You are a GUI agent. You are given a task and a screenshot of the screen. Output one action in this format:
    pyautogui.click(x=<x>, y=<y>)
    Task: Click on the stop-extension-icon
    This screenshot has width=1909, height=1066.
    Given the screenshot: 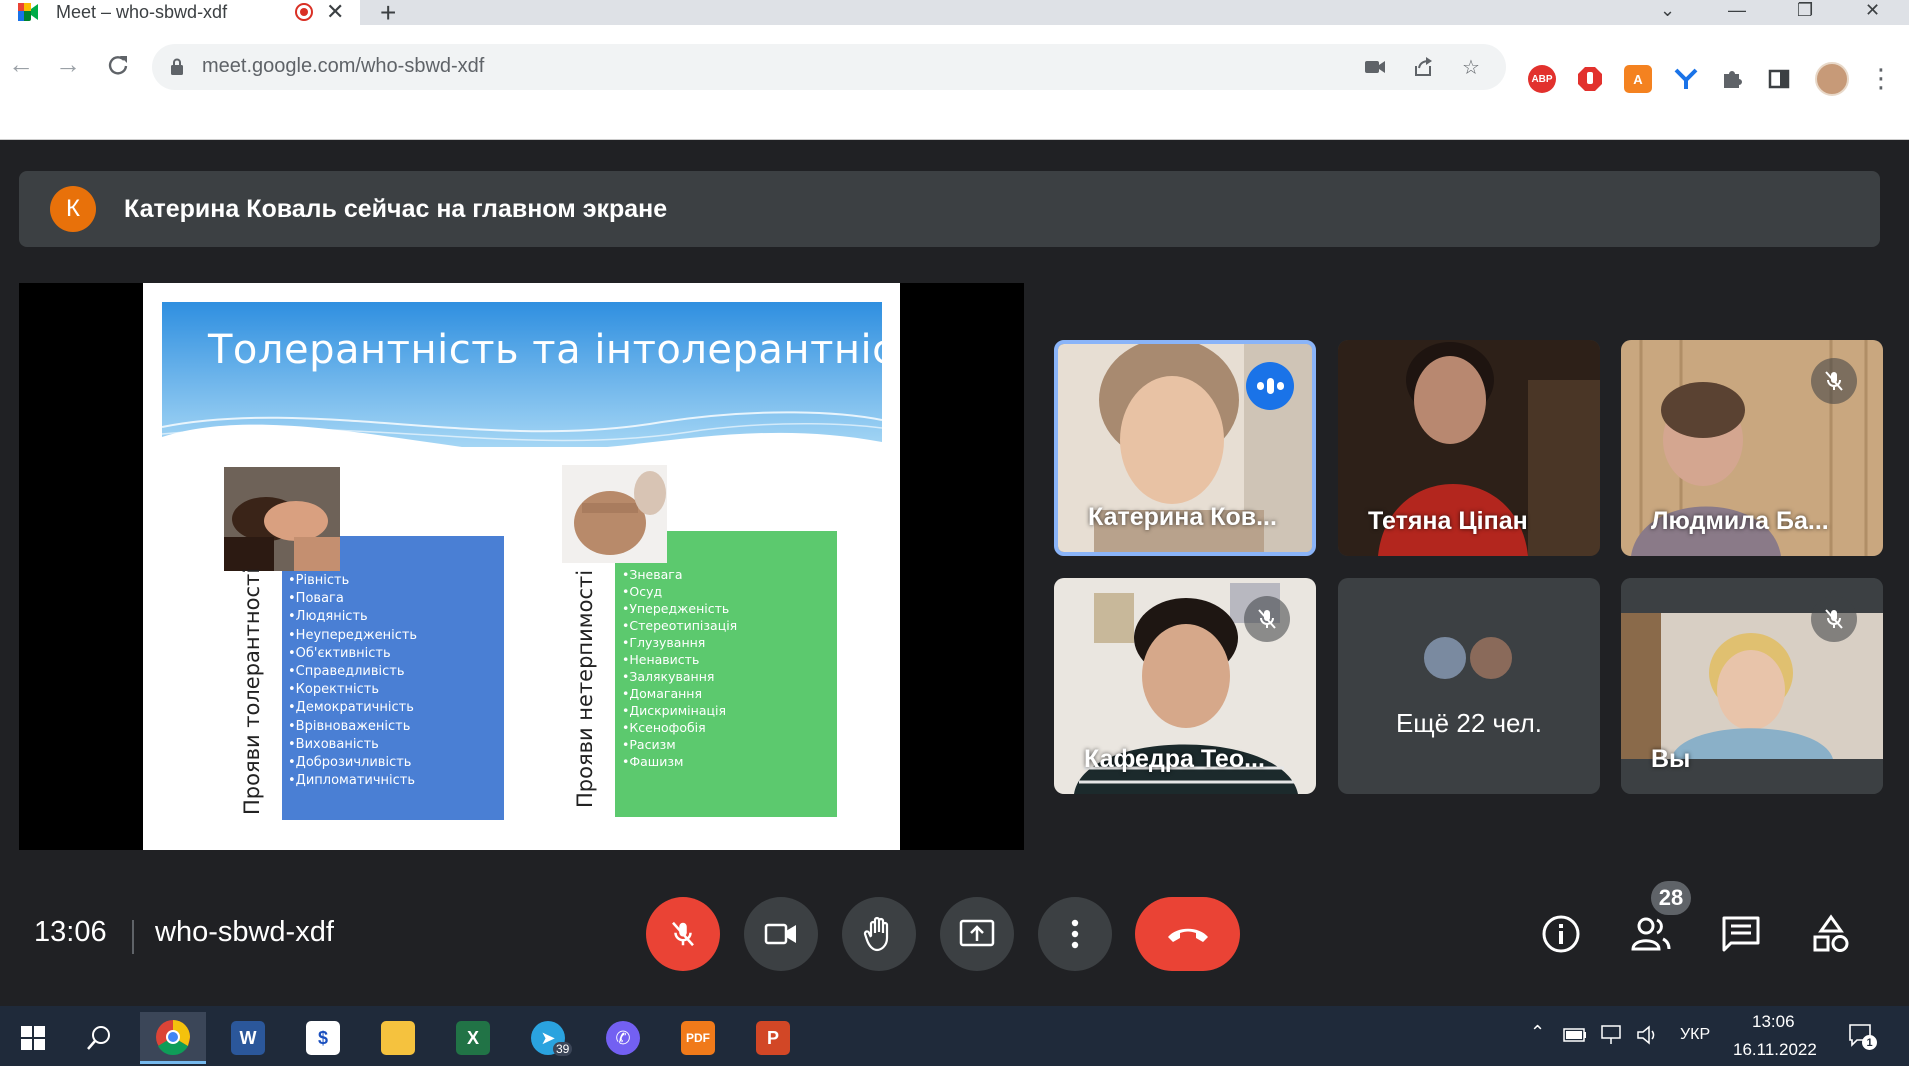 What is the action you would take?
    pyautogui.click(x=1590, y=79)
    